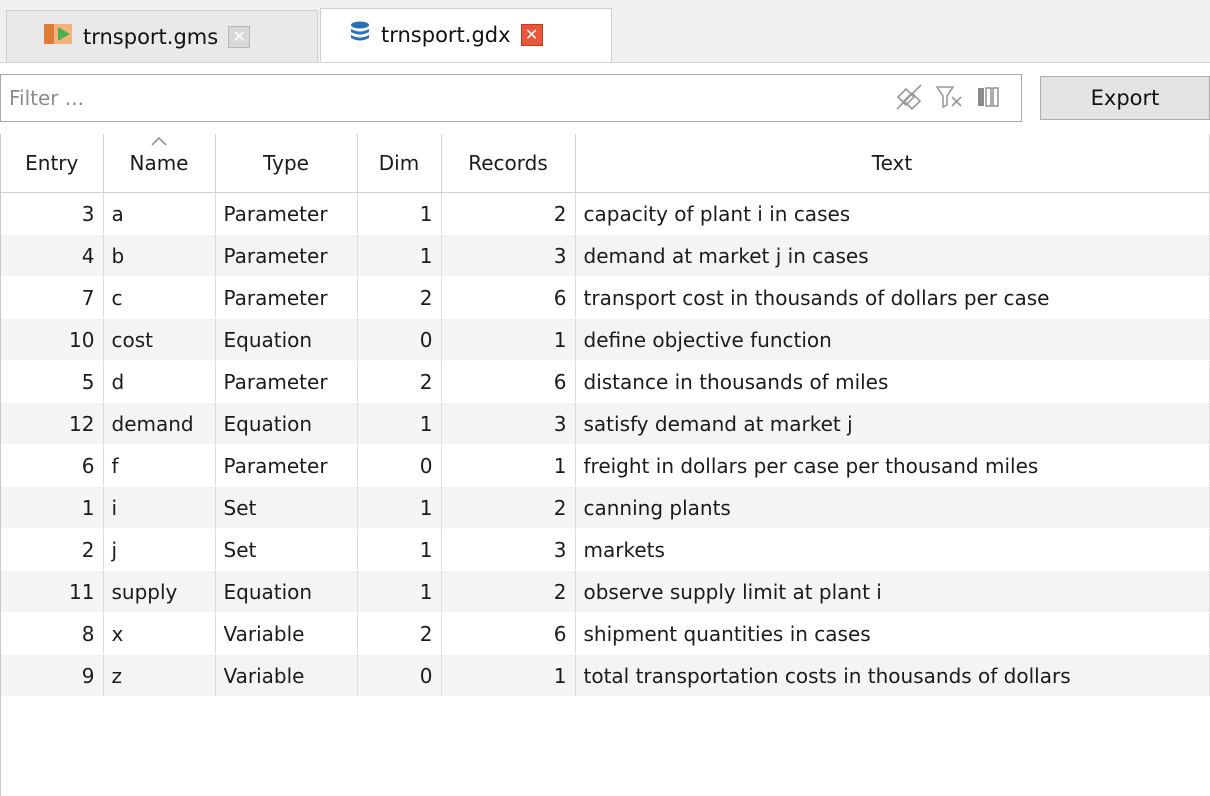 The height and width of the screenshot is (796, 1210). What do you see at coordinates (52, 297) in the screenshot?
I see `cell-entry: 7` at bounding box center [52, 297].